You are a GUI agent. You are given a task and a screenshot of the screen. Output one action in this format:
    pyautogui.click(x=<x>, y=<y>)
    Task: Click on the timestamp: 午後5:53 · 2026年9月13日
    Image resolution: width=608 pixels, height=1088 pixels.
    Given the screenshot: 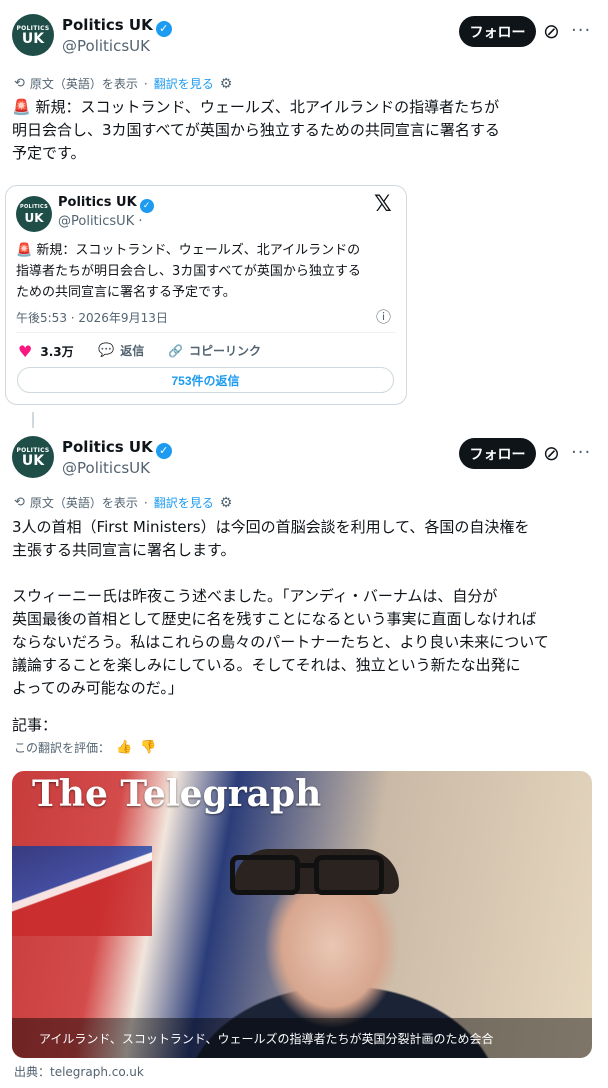 What is the action you would take?
    pyautogui.click(x=92, y=317)
    